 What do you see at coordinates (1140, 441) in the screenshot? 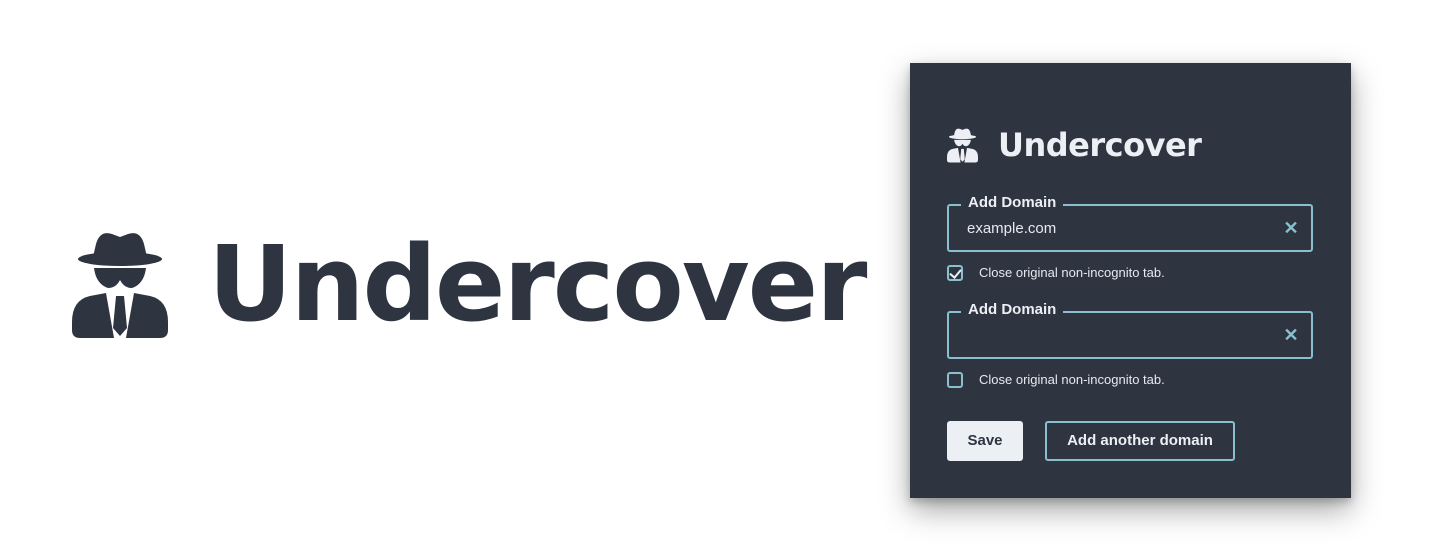
I see `add-domain-button: Add another domain` at bounding box center [1140, 441].